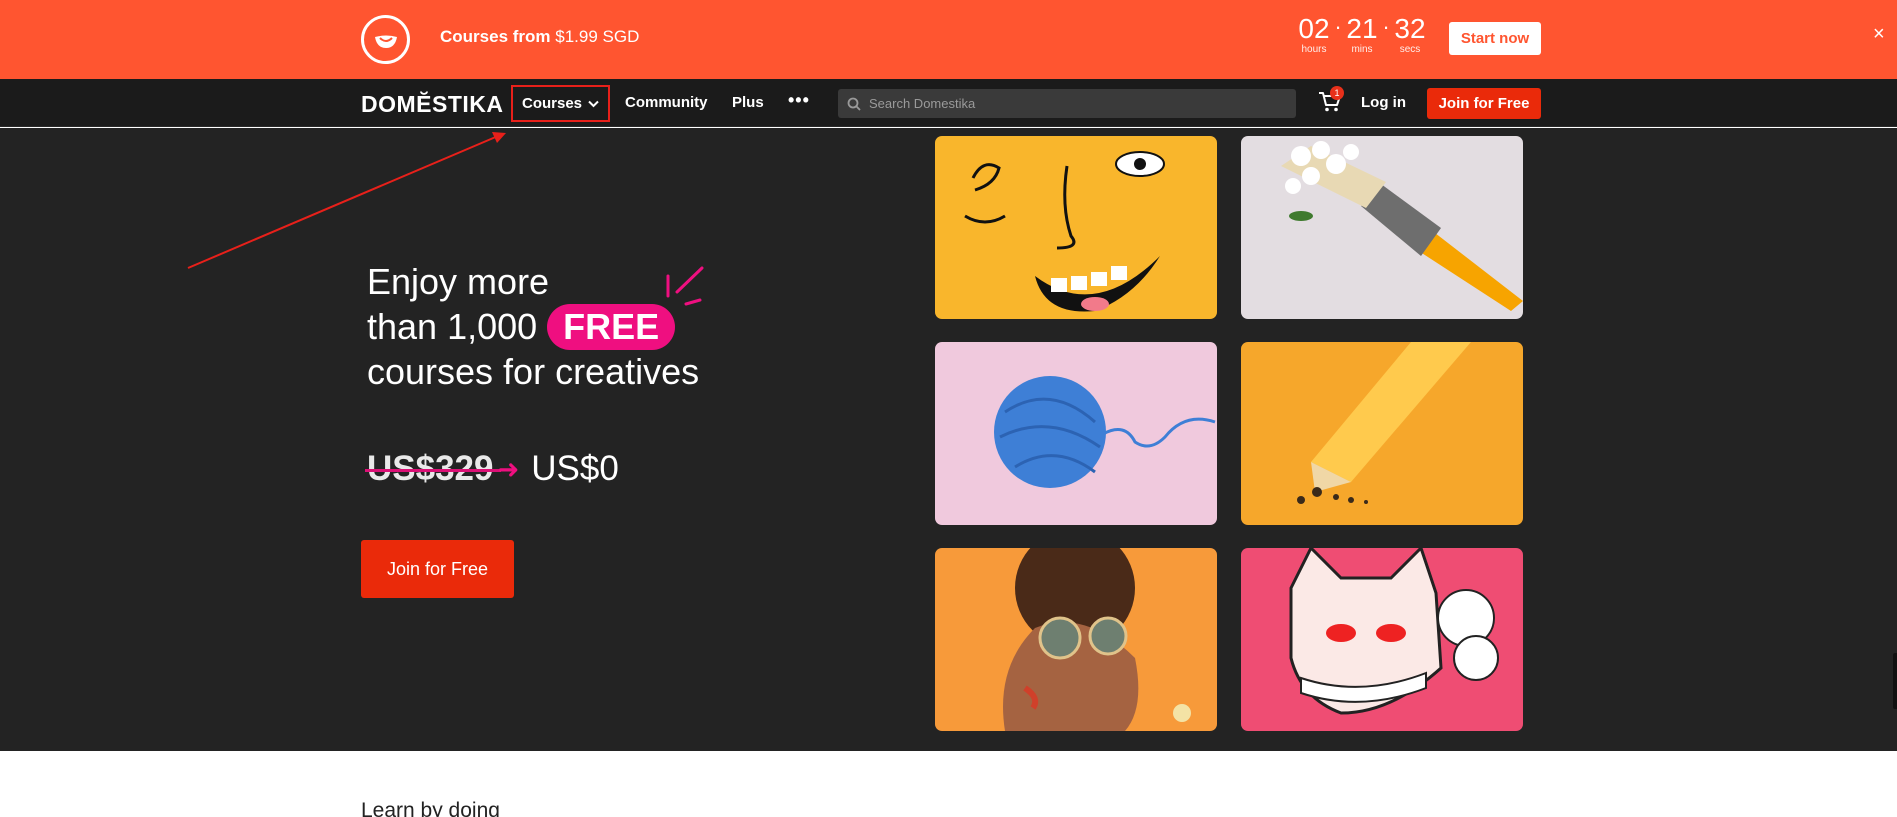 This screenshot has width=1897, height=817. I want to click on countdown-hours-label: hours, so click(1314, 49).